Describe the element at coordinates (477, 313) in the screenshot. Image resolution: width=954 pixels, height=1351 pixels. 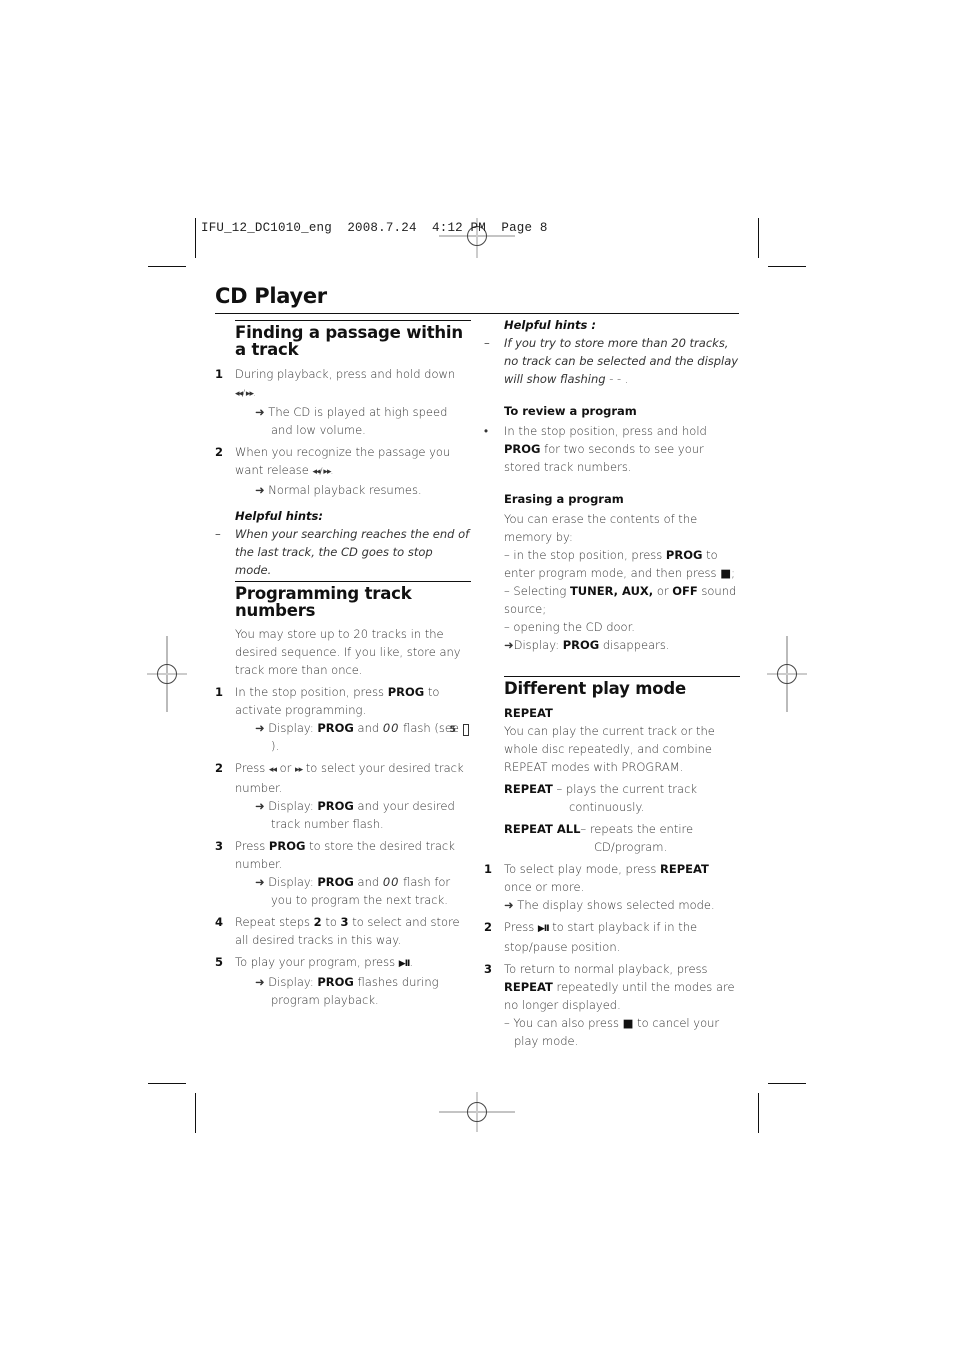
I see `title-rule` at that location.